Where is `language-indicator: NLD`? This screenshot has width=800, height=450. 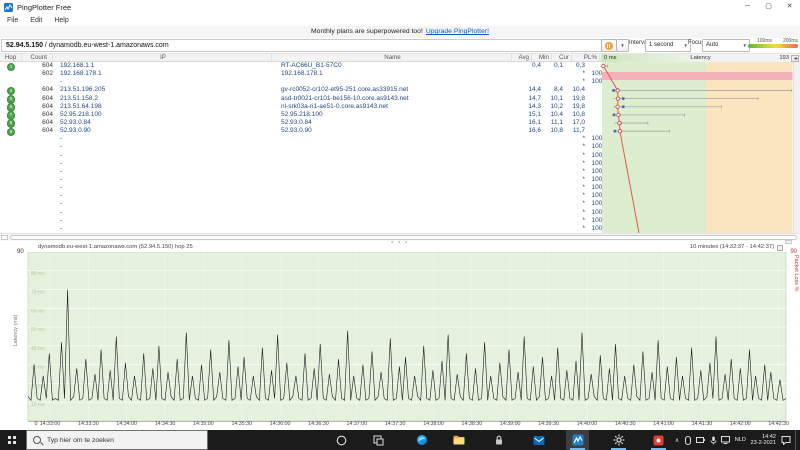 language-indicator: NLD is located at coordinates (740, 440).